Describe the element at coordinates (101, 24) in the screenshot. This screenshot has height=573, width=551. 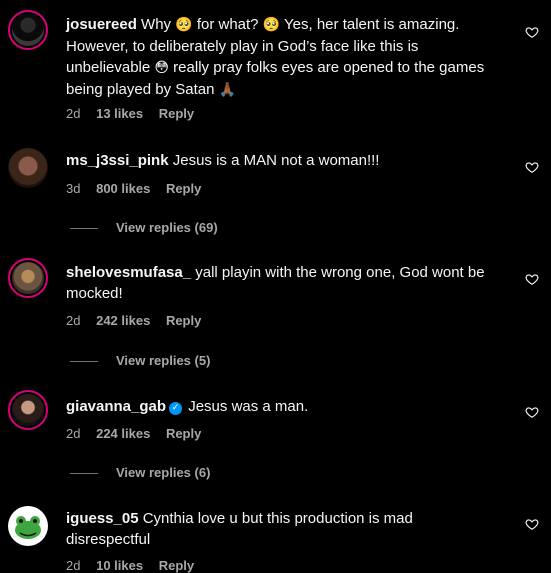
I see `username: josuereed` at that location.